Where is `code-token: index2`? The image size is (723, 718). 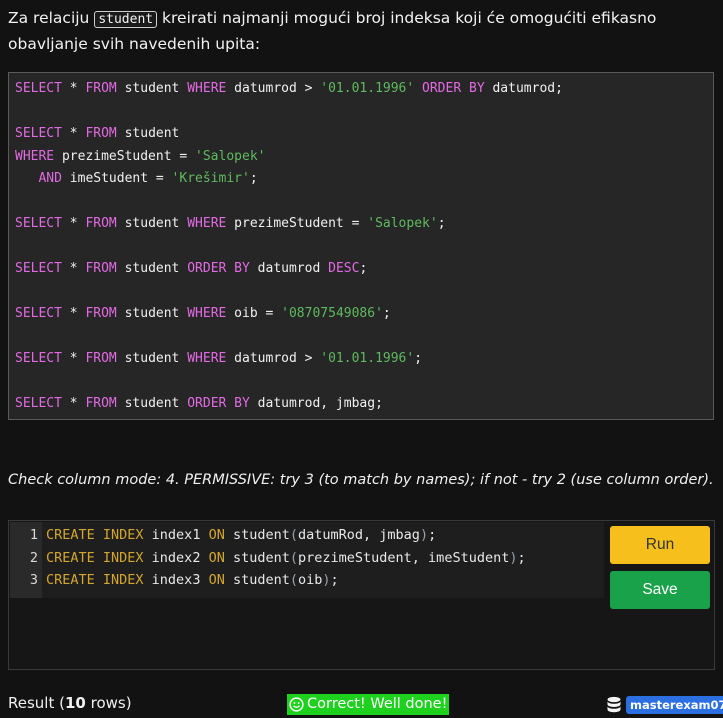 code-token: index2 is located at coordinates (176, 557).